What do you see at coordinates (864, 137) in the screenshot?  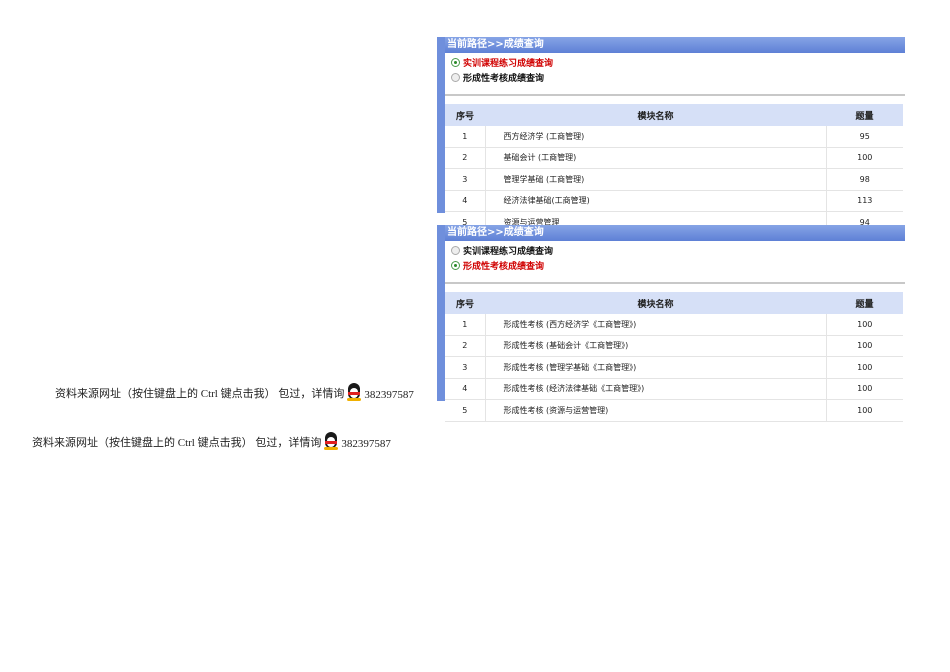 I see `question-count: 95` at bounding box center [864, 137].